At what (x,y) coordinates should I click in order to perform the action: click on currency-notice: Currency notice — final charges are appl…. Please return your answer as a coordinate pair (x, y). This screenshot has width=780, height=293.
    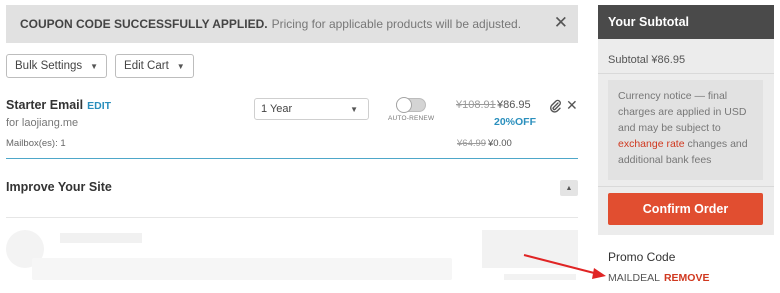
    Looking at the image, I should click on (685, 130).